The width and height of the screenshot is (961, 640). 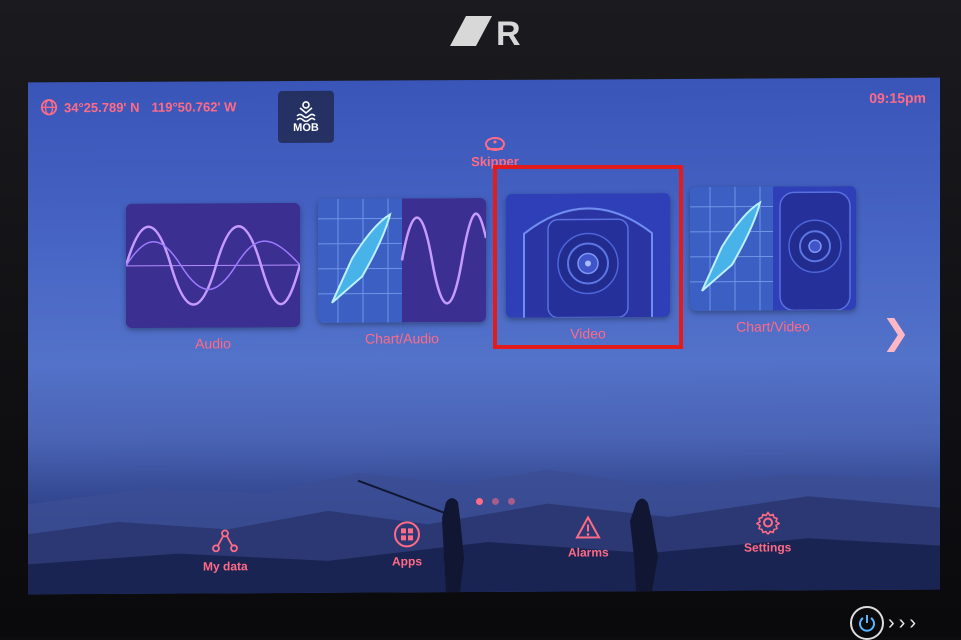 I want to click on tile-label: Chart/Audio, so click(x=402, y=338).